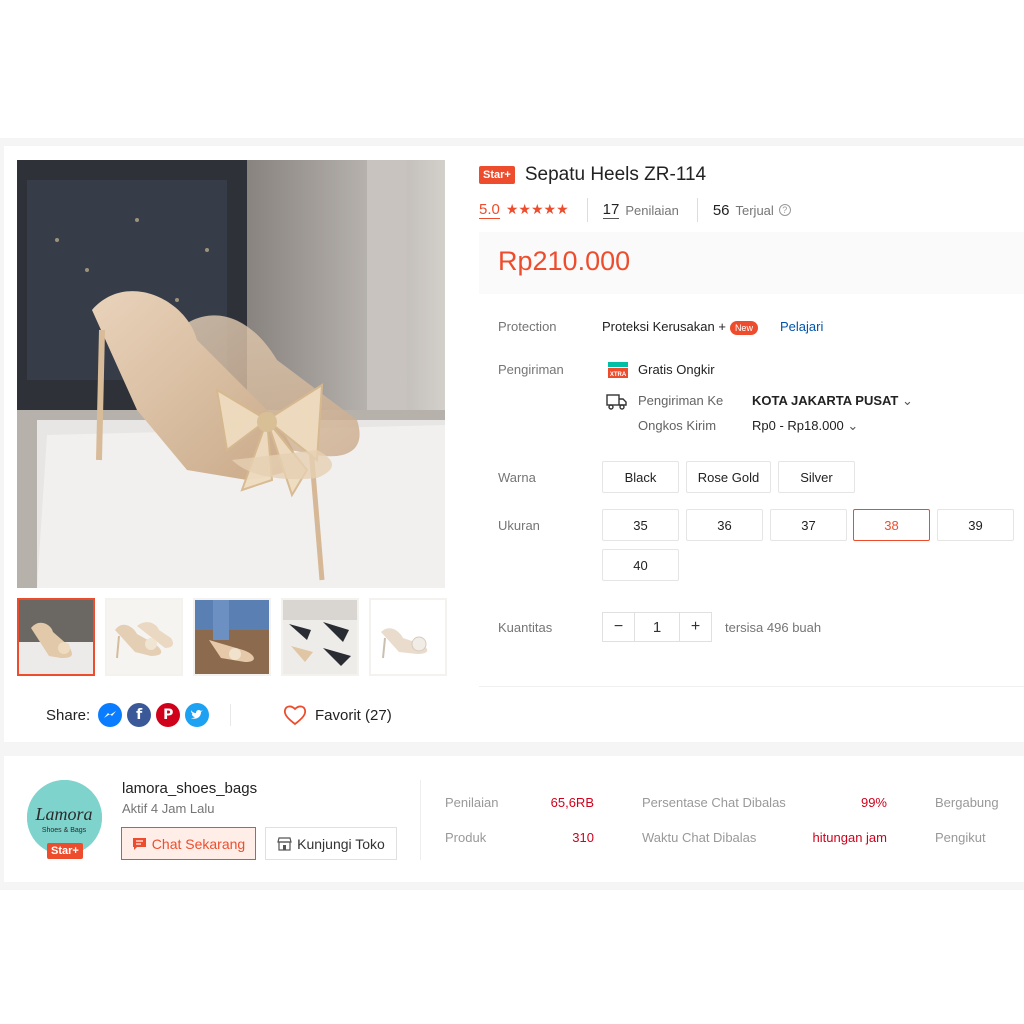 The width and height of the screenshot is (1024, 1024). Describe the element at coordinates (567, 837) in the screenshot. I see `stat-products-value: 310` at that location.